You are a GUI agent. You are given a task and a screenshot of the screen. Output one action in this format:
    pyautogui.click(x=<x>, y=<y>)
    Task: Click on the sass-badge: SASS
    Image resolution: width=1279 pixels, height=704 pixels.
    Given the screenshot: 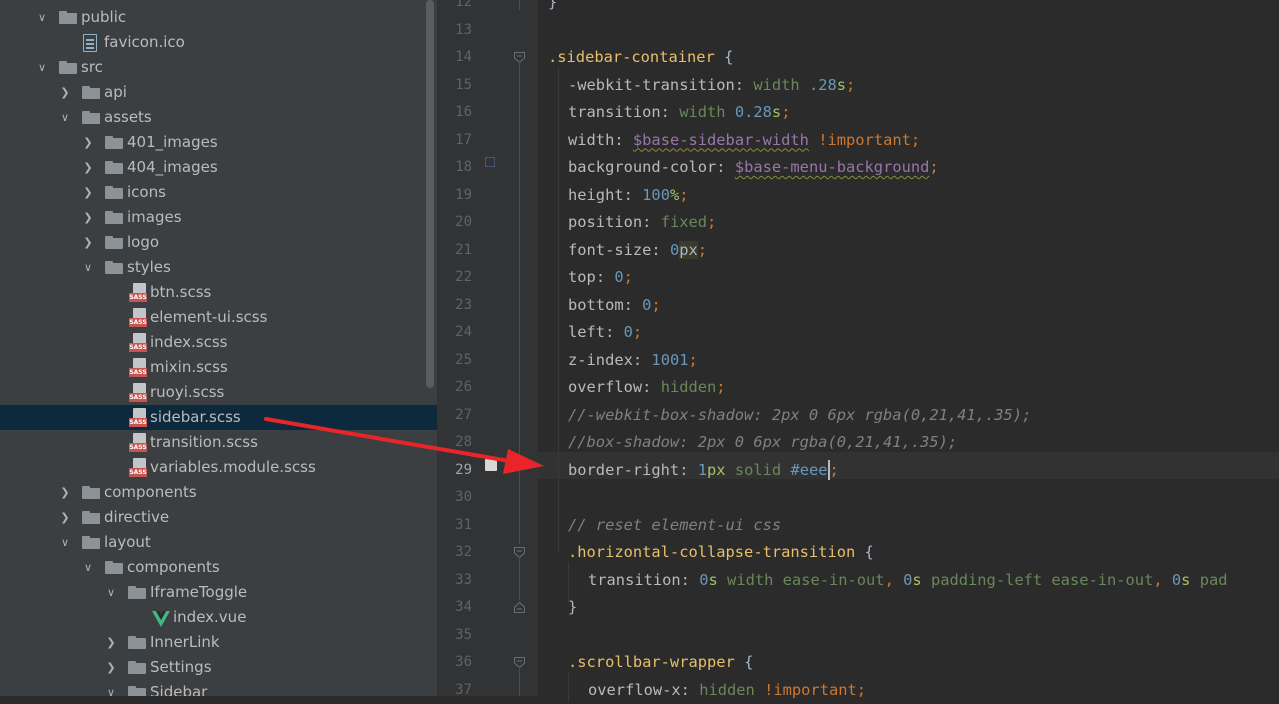 What is the action you would take?
    pyautogui.click(x=138, y=372)
    